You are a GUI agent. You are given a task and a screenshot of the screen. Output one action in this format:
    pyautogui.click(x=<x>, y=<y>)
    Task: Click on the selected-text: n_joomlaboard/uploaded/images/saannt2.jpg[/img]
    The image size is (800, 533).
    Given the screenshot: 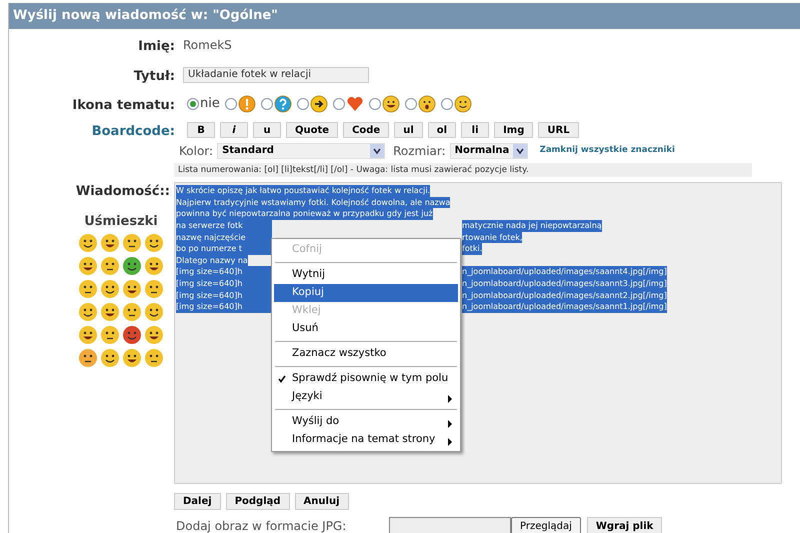 What is the action you would take?
    pyautogui.click(x=564, y=296)
    